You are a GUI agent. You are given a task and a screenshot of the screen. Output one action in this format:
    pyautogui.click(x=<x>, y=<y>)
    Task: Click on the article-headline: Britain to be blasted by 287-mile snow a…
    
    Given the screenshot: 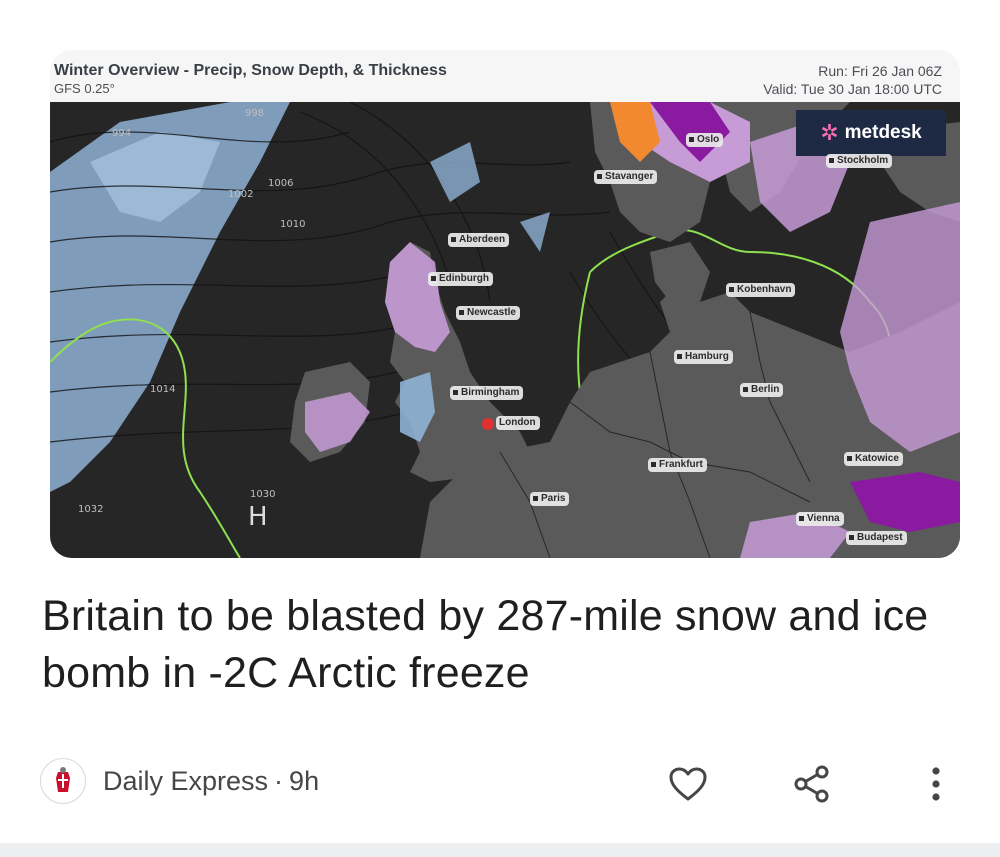 What is the action you would take?
    pyautogui.click(x=502, y=645)
    